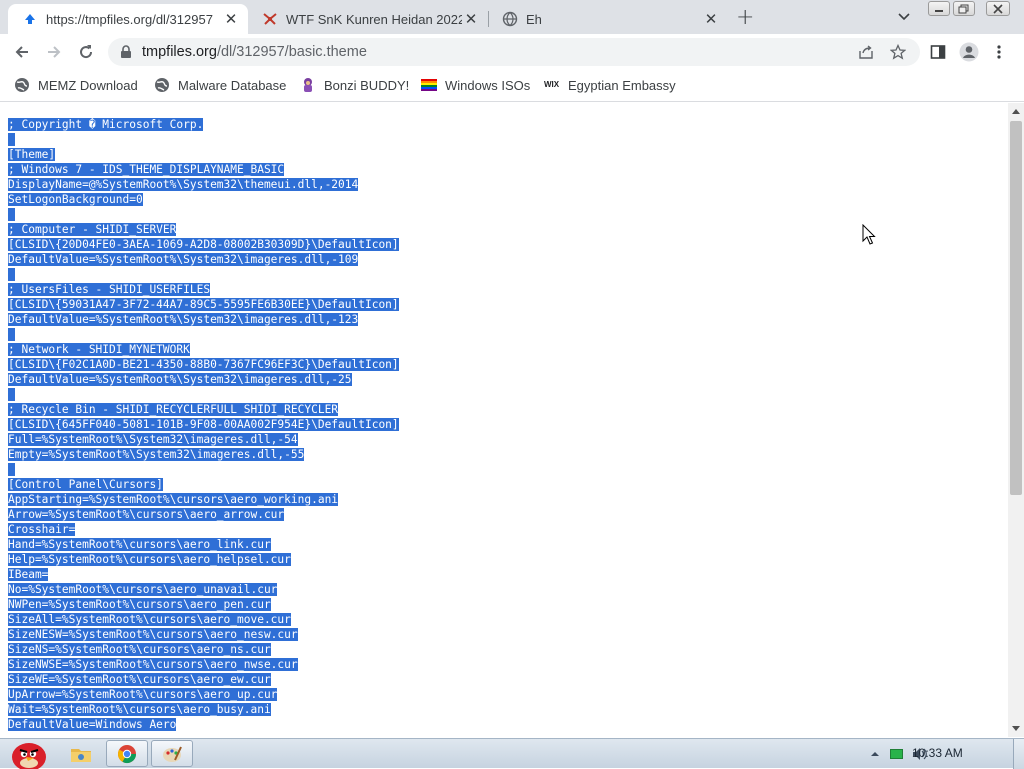  Describe the element at coordinates (128, 19) in the screenshot. I see `tab-tmpfiles: https://tmpfiles.org/dl/312957 ✕` at that location.